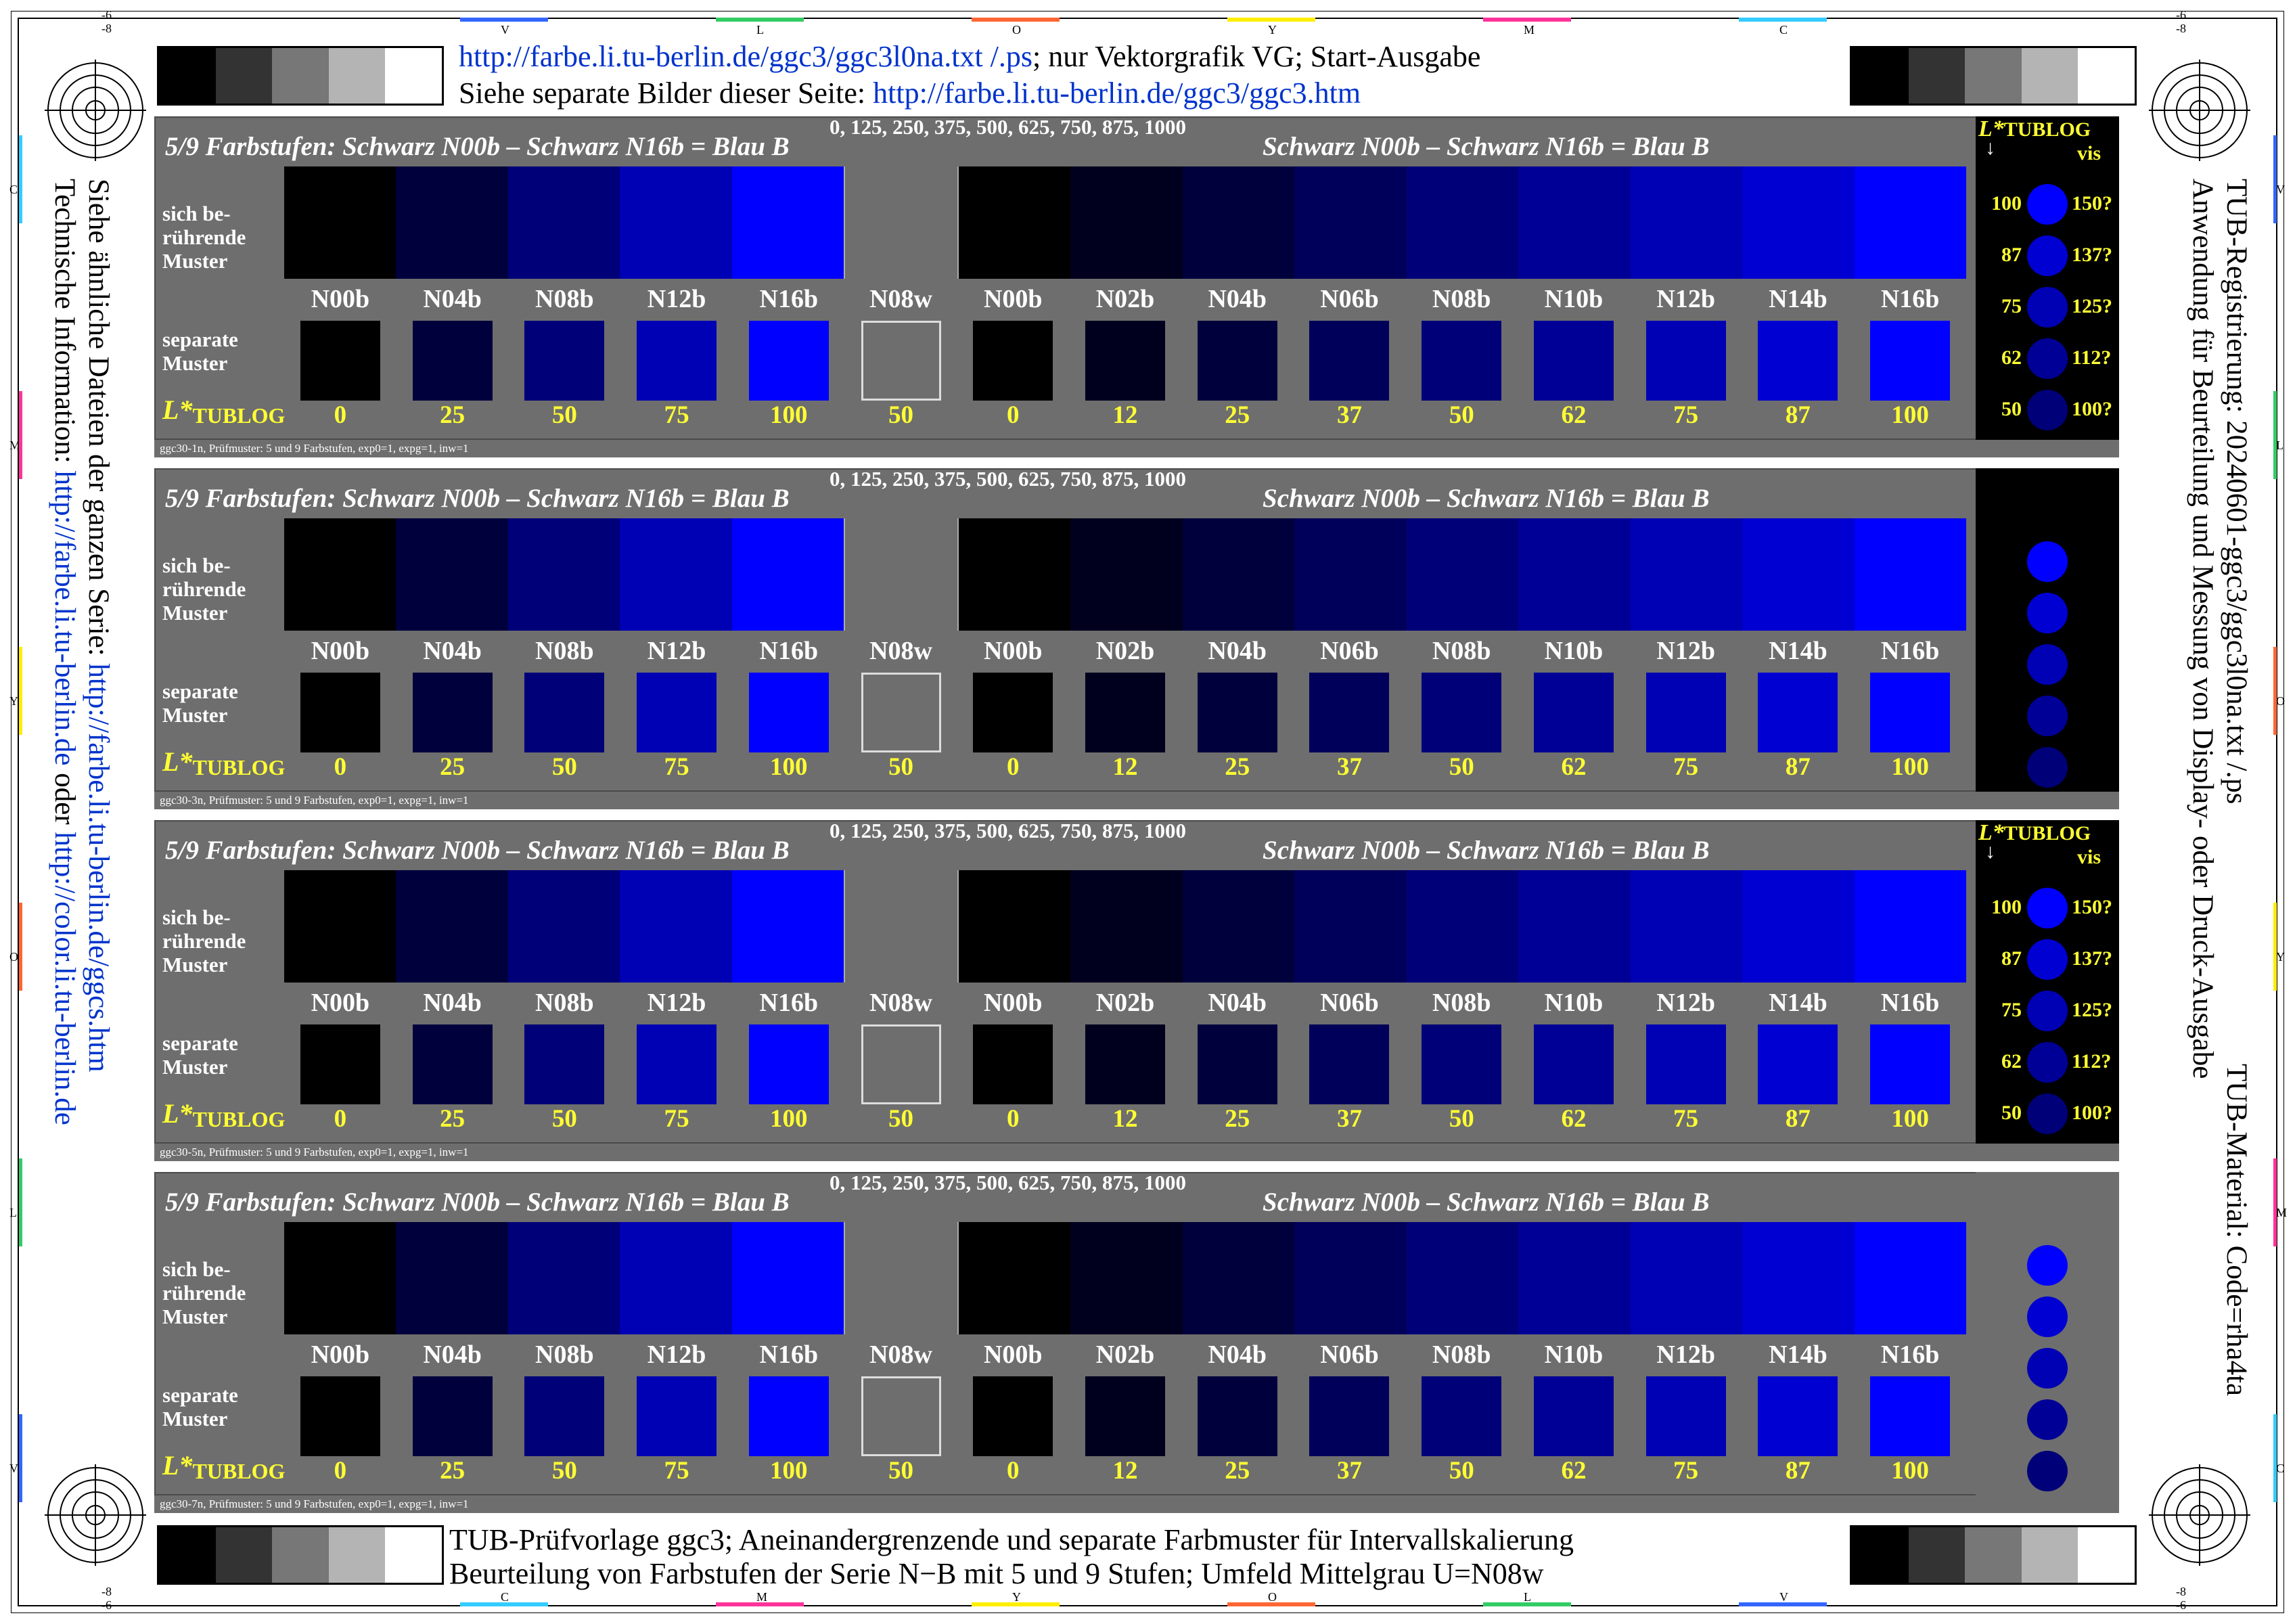 This screenshot has width=2295, height=1624. I want to click on lstar-value: 87, so click(1798, 415).